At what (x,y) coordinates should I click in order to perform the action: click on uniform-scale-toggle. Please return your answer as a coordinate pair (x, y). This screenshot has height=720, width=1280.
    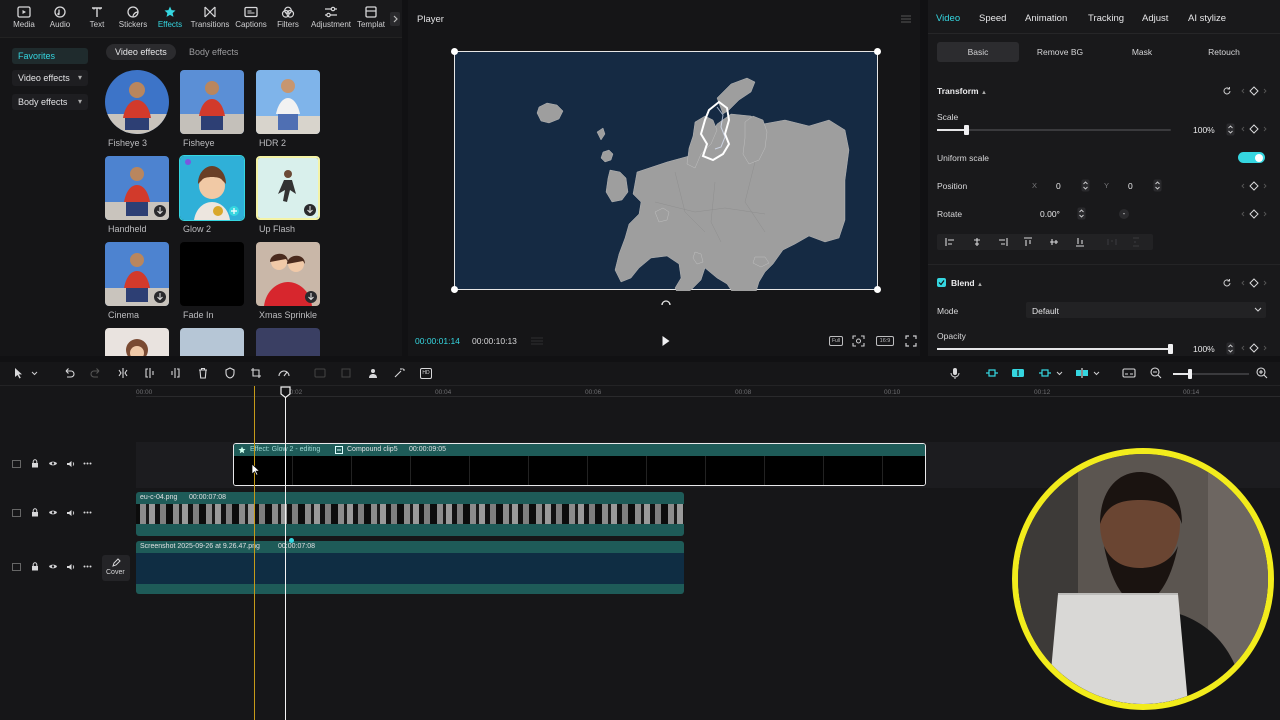
    Looking at the image, I should click on (1251, 157).